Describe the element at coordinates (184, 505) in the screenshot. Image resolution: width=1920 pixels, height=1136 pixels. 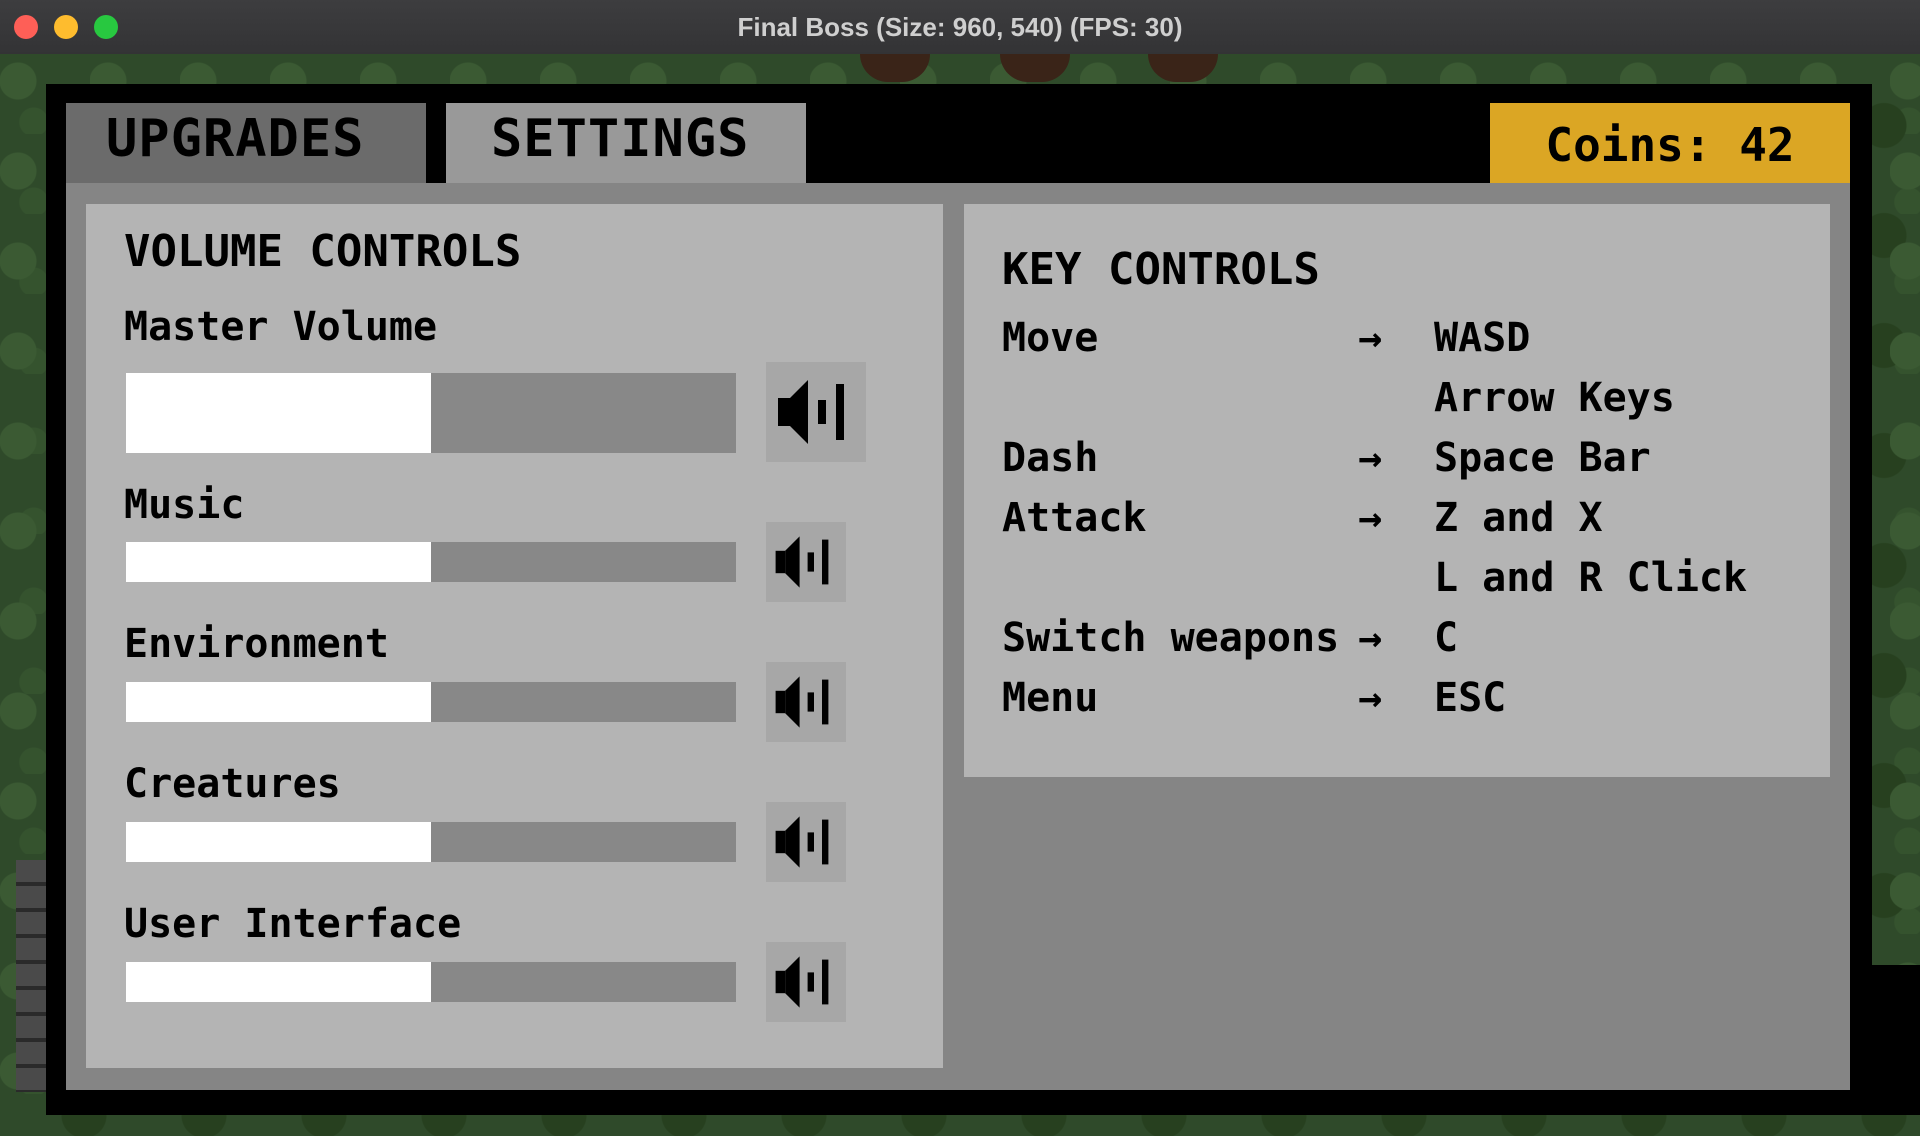
I see `music-volume-label: Music` at that location.